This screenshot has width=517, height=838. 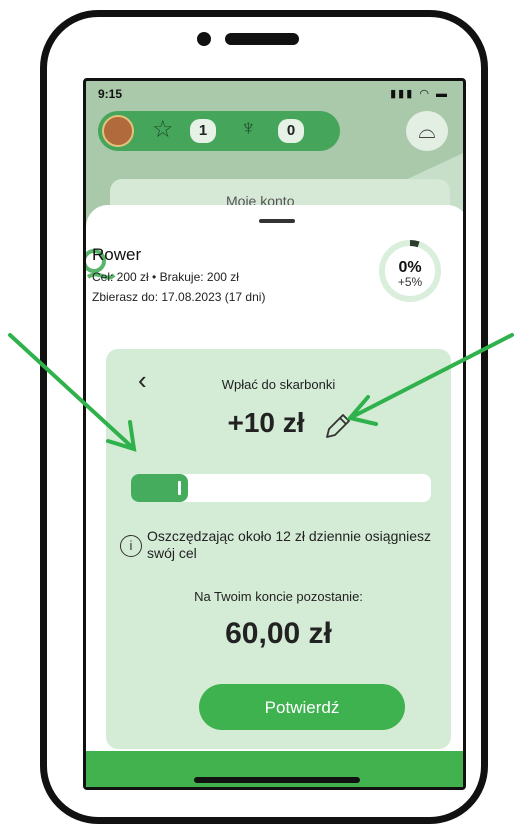 What do you see at coordinates (248, 127) in the screenshot?
I see `trophy-icon: ♆` at bounding box center [248, 127].